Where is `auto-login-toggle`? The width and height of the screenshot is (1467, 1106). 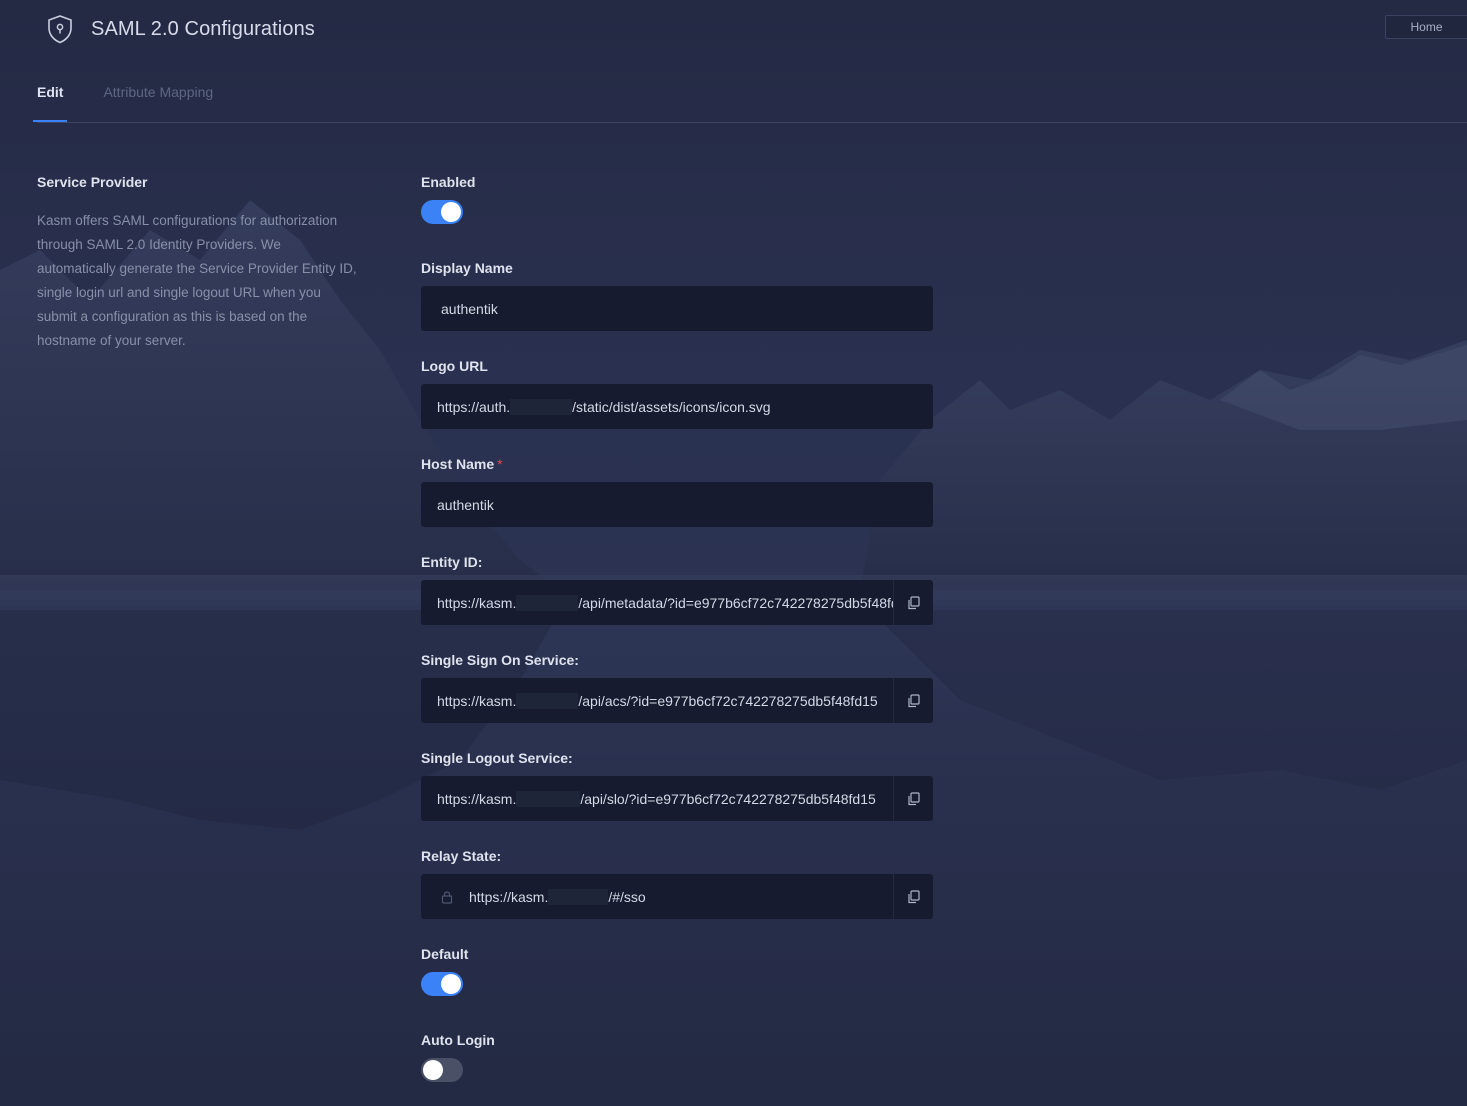 auto-login-toggle is located at coordinates (442, 1070).